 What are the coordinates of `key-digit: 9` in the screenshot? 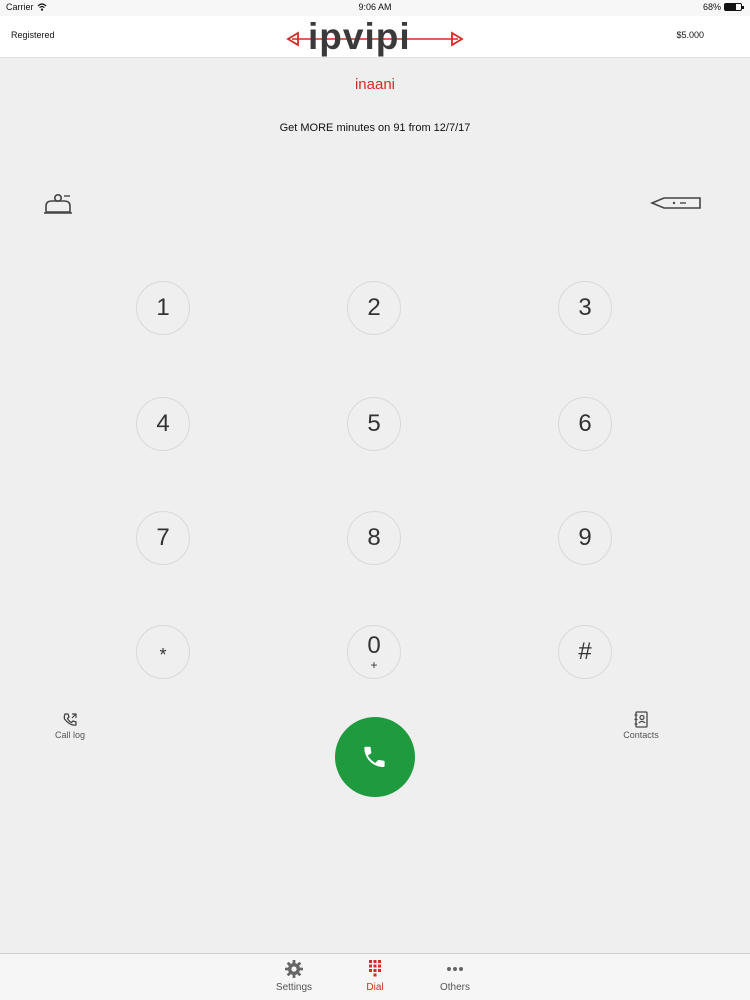 It's located at (585, 537).